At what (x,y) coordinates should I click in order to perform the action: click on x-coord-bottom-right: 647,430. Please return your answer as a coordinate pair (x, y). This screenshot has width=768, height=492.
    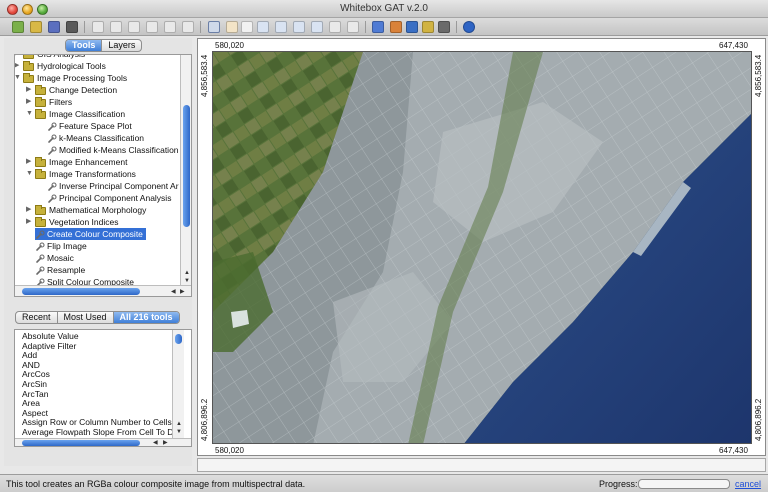
    Looking at the image, I should click on (733, 450).